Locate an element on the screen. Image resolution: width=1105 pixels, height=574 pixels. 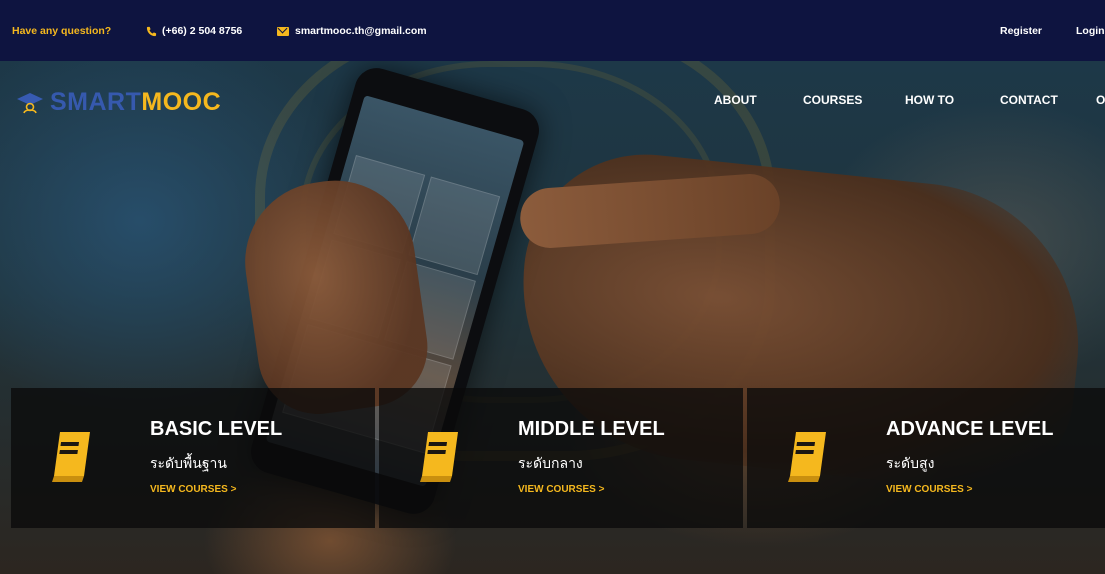
nav-how-to: HOW TO is located at coordinates (929, 100).